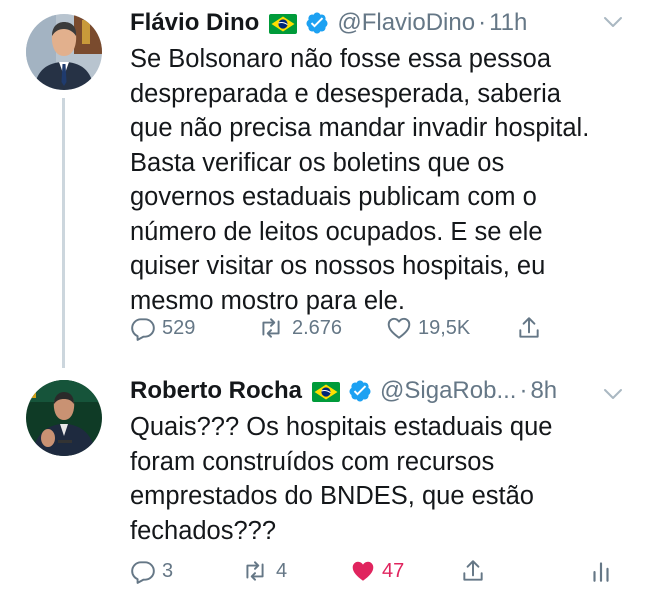 Image resolution: width=645 pixels, height=600 pixels. I want to click on tweet-text-line: Basta verificar os boletins que os, so click(317, 162).